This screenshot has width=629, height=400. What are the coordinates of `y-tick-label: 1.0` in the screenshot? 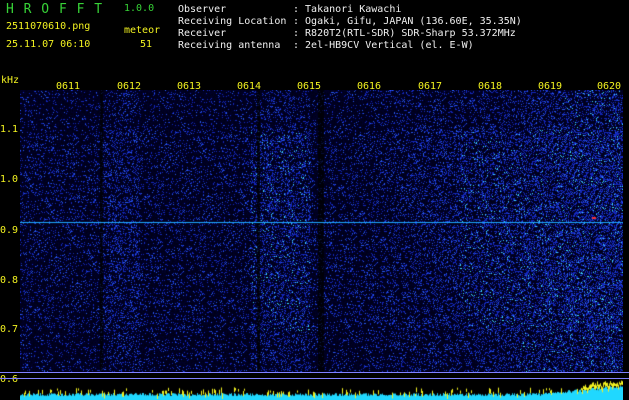 It's located at (9, 179).